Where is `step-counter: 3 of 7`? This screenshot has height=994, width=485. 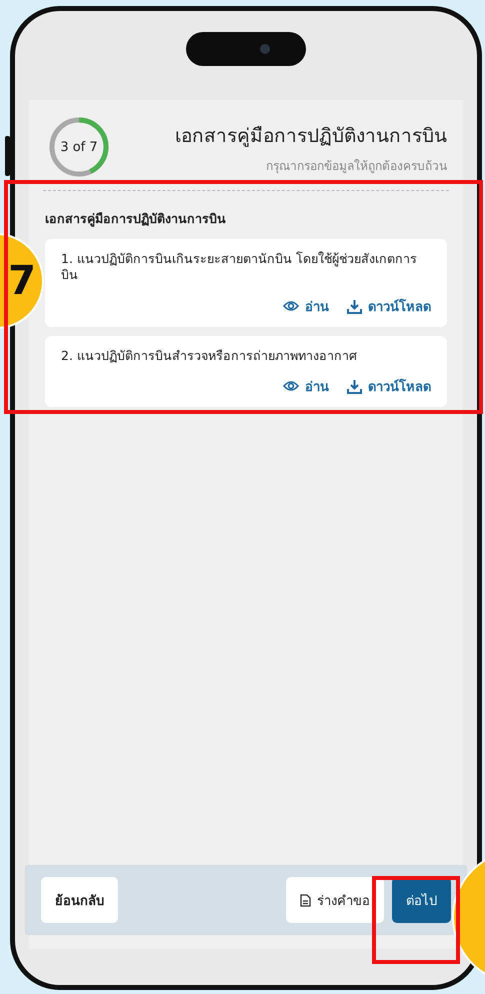 step-counter: 3 of 7 is located at coordinates (79, 147).